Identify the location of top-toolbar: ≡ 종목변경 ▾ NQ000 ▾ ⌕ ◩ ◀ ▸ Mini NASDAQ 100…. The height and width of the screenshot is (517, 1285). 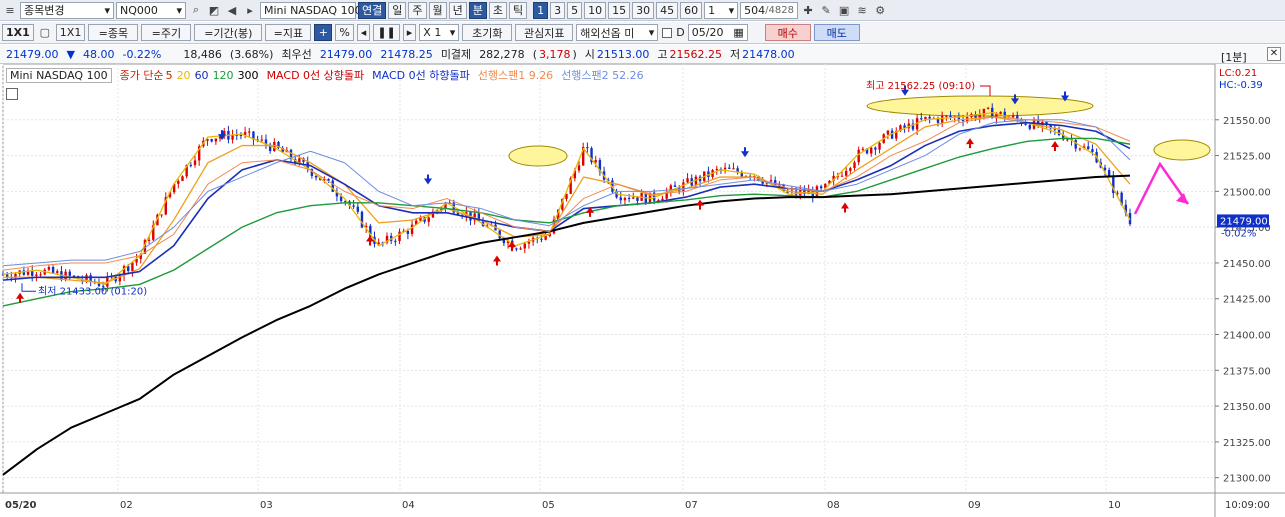
(642, 10).